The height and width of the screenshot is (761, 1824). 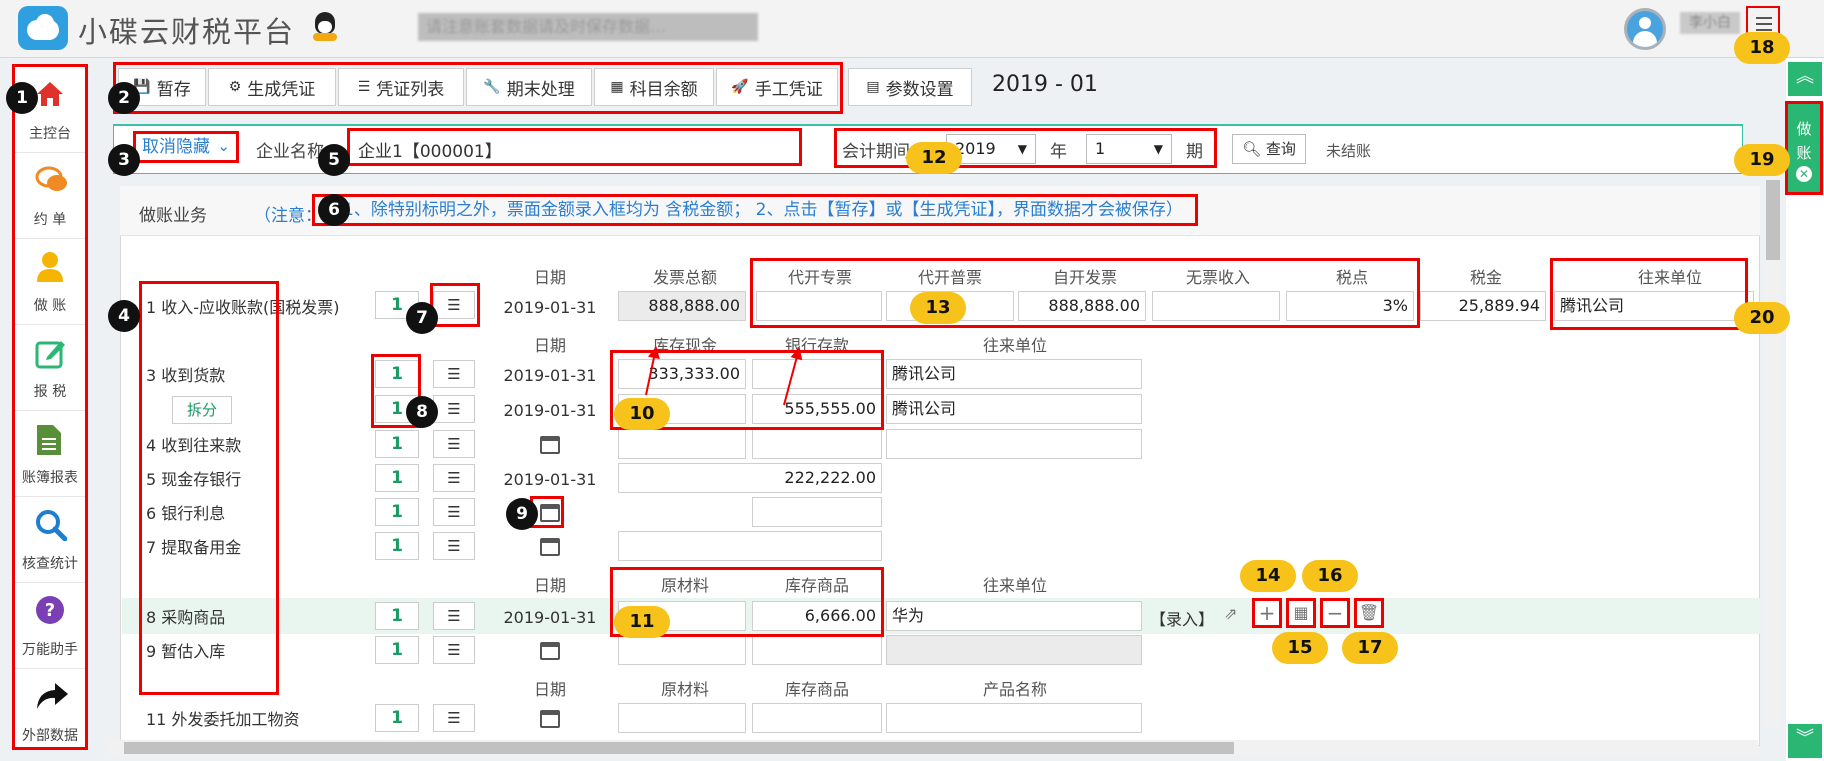 I want to click on remove-row-button: −, so click(x=1335, y=613).